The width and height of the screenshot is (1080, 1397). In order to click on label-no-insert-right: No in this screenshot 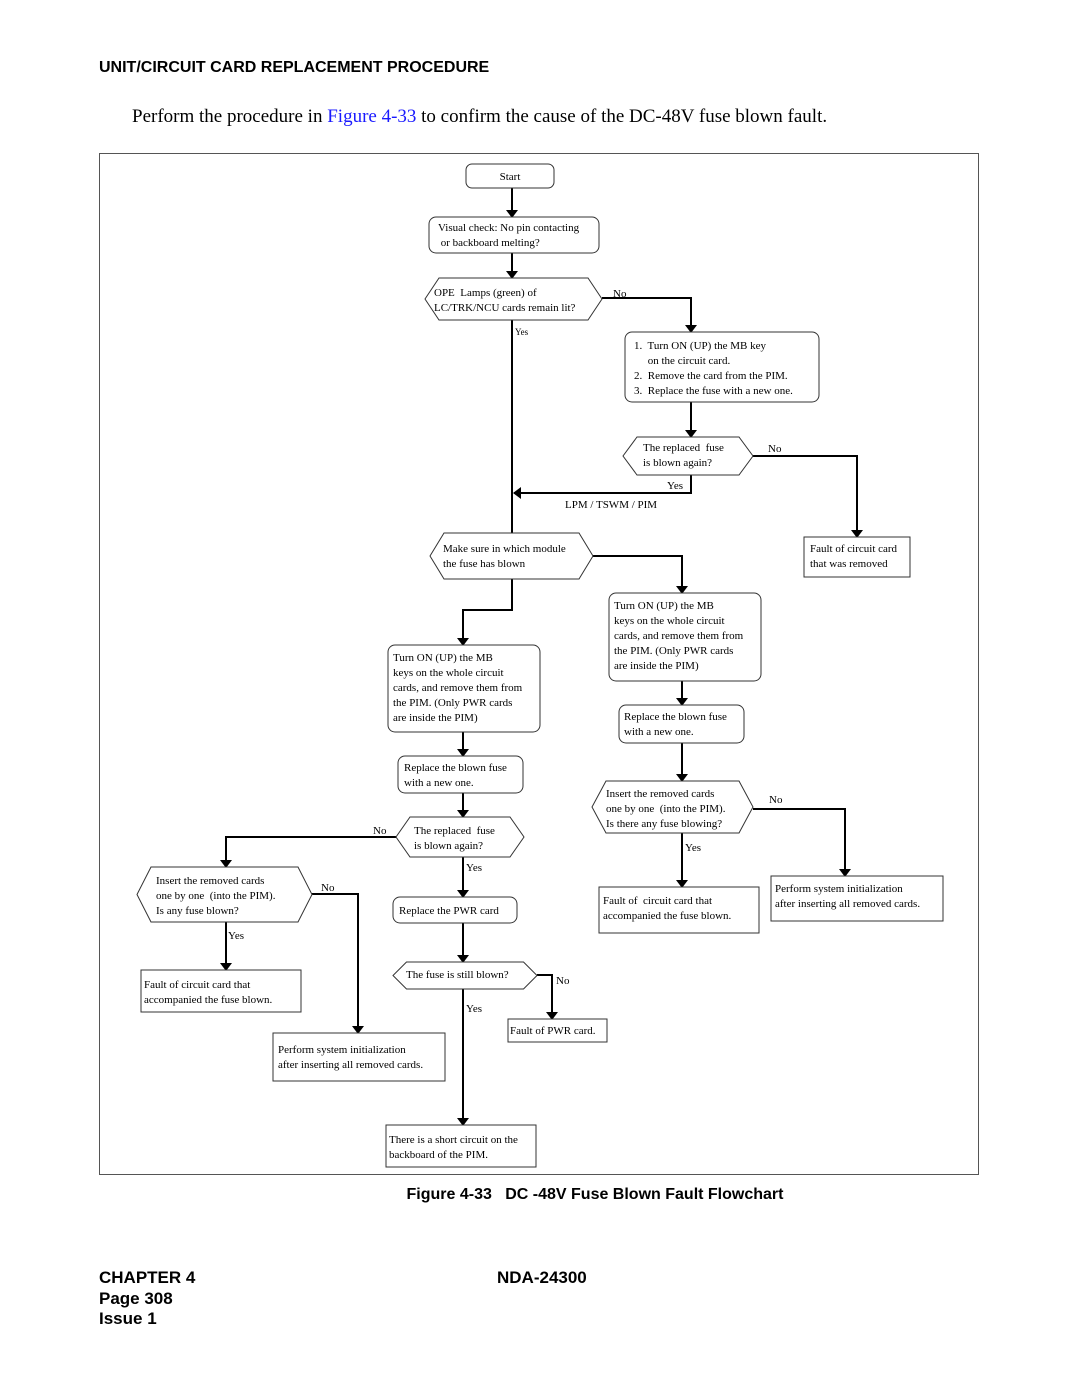, I will do `click(776, 800)`.